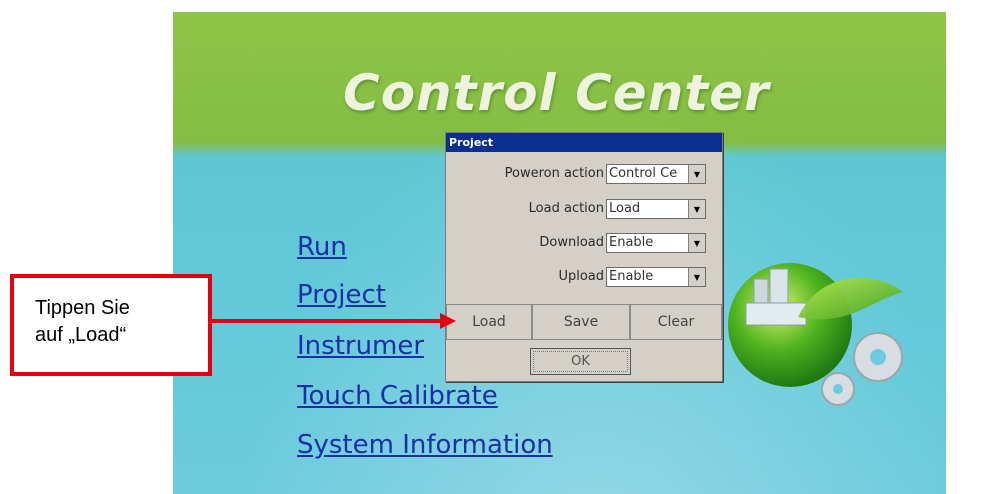 The width and height of the screenshot is (982, 494). I want to click on callout-arrow, so click(334, 321).